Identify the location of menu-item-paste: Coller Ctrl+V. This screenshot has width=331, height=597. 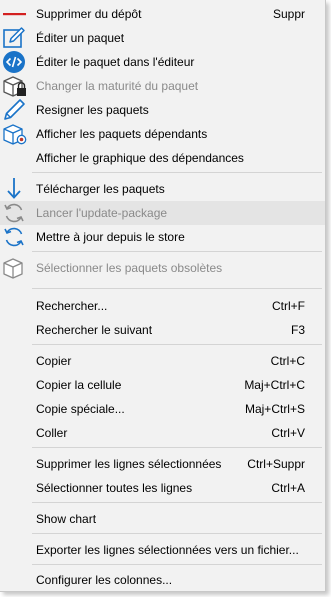
(162, 433).